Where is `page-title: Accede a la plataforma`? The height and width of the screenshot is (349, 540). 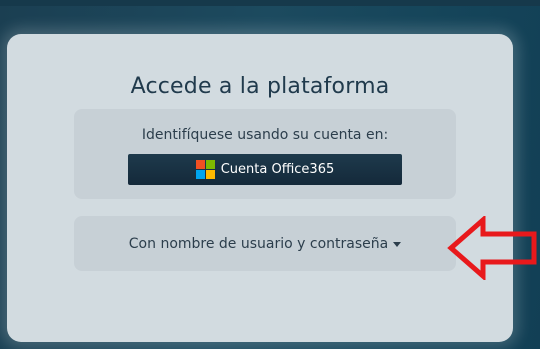
page-title: Accede a la plataforma is located at coordinates (260, 86).